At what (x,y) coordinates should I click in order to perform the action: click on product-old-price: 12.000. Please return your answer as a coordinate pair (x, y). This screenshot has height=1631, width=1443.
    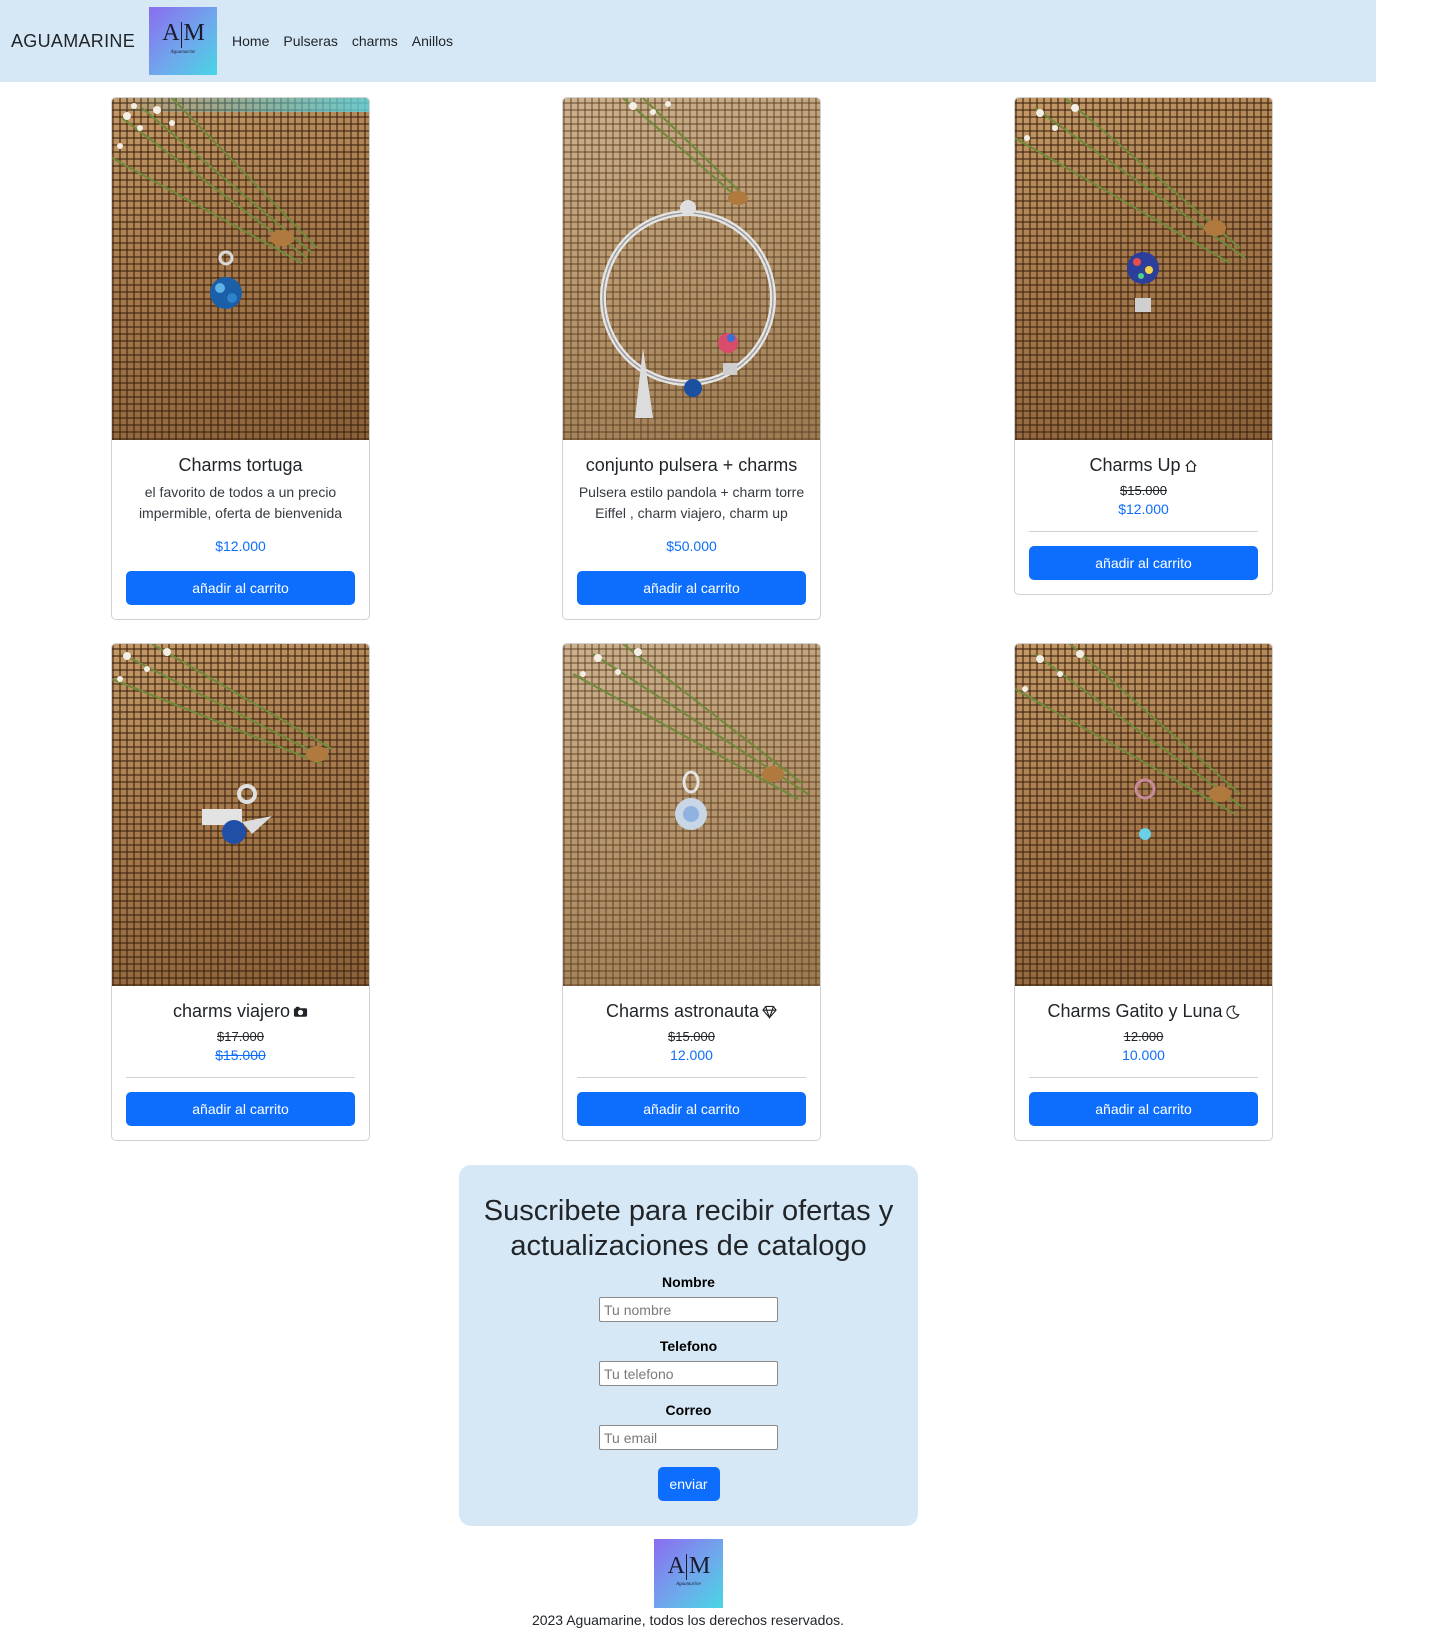
    Looking at the image, I should click on (1143, 1036).